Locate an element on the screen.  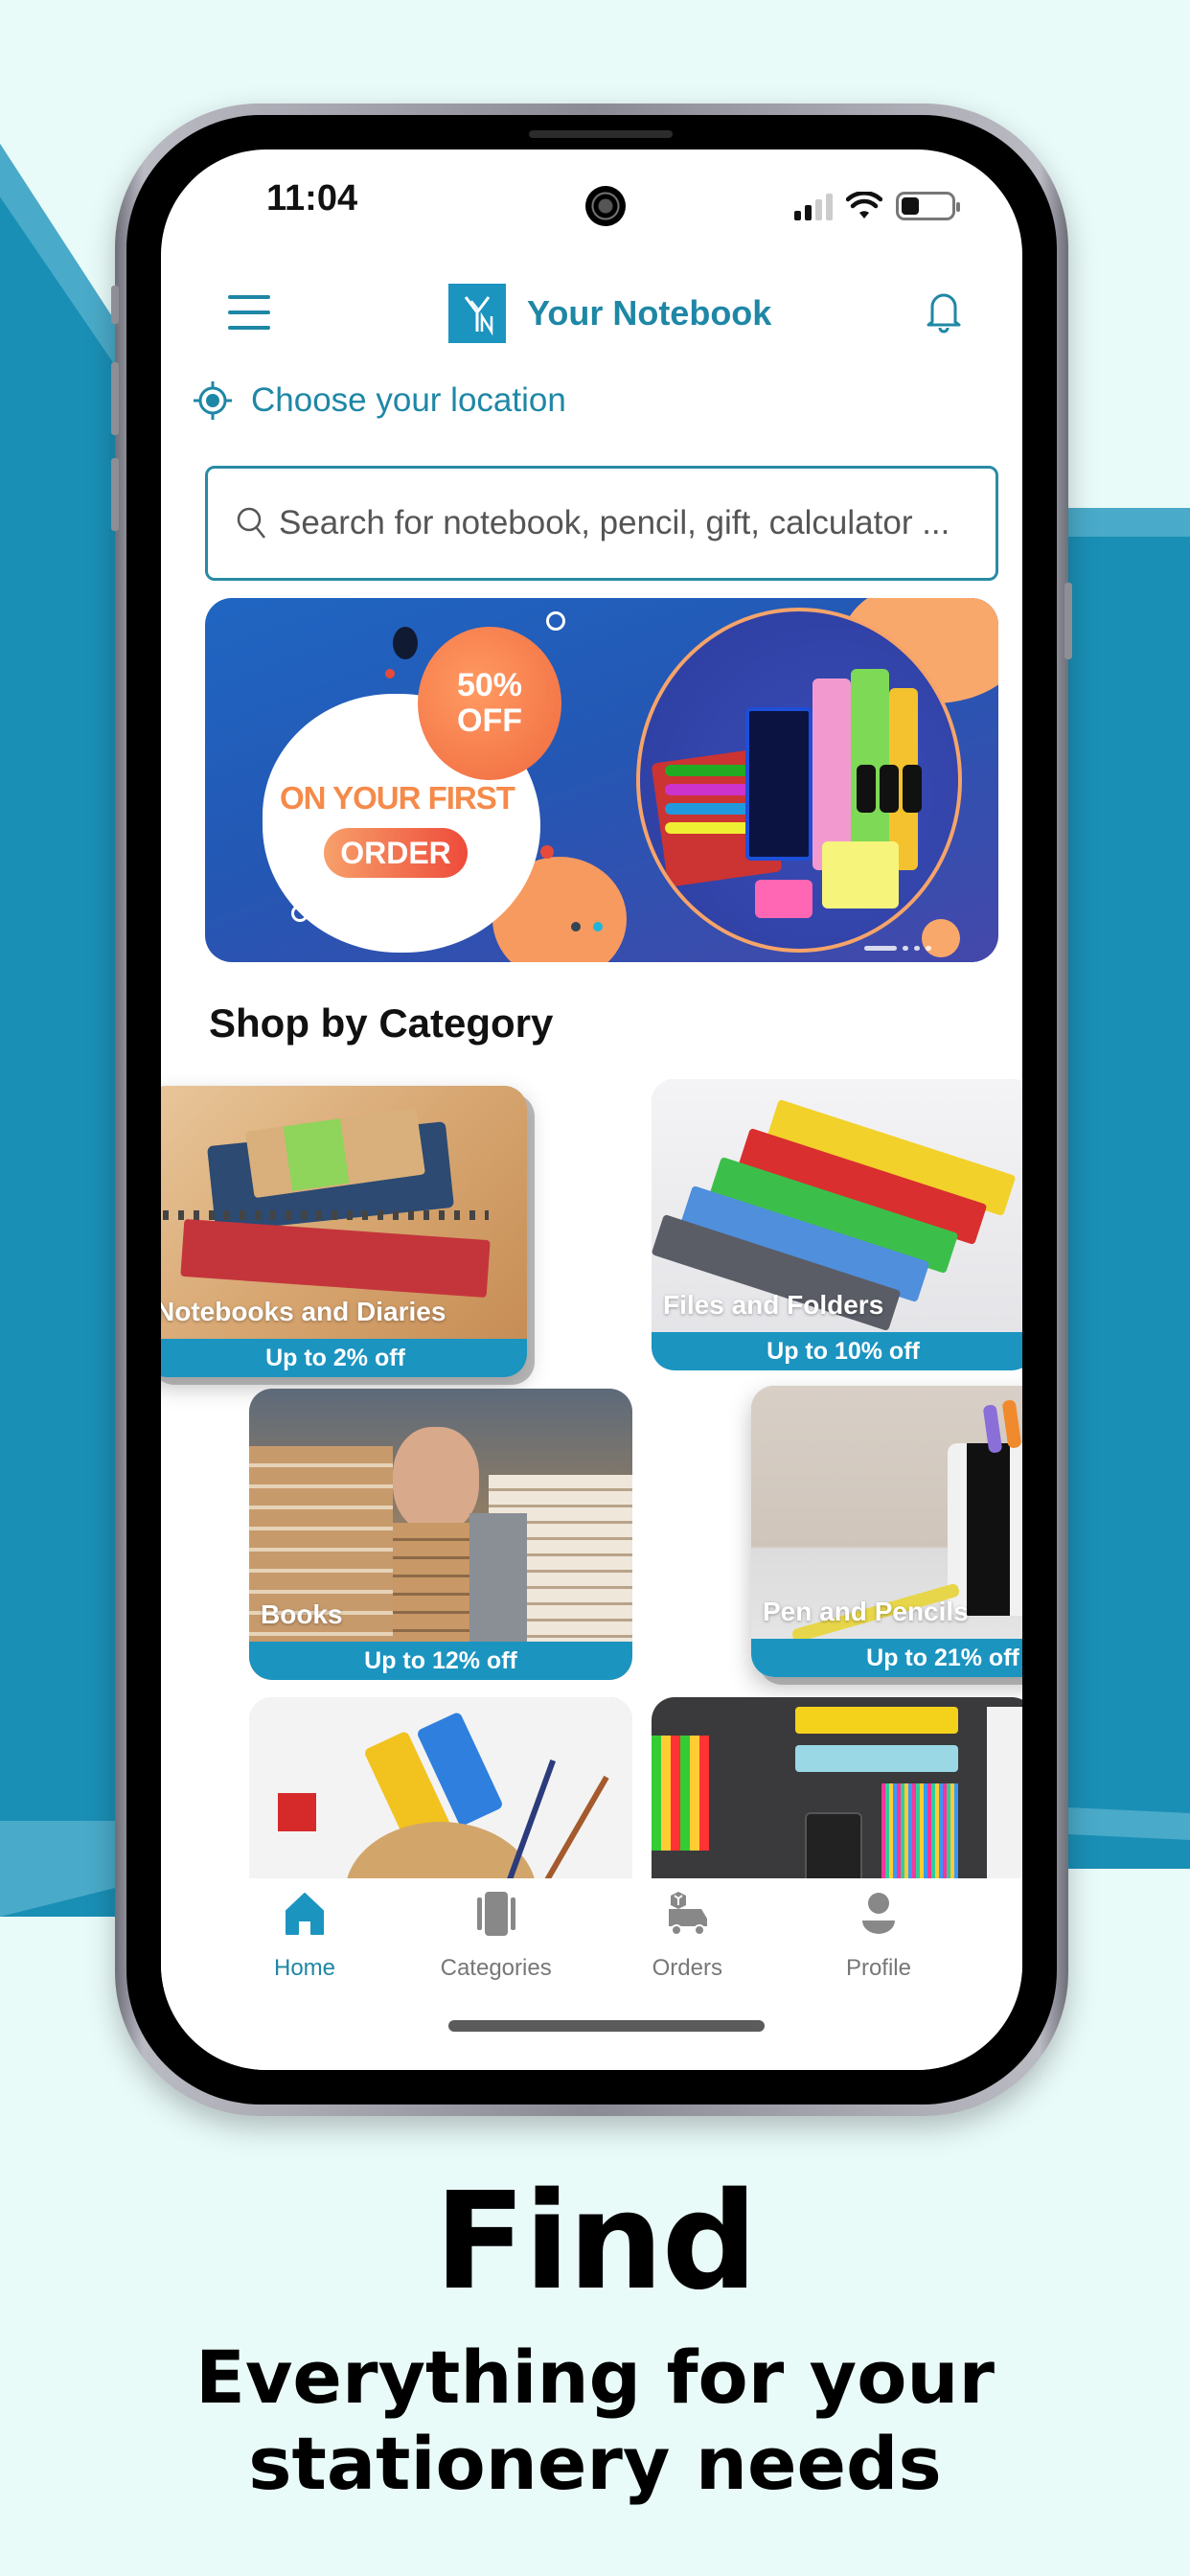
phone-speaker is located at coordinates (601, 134).